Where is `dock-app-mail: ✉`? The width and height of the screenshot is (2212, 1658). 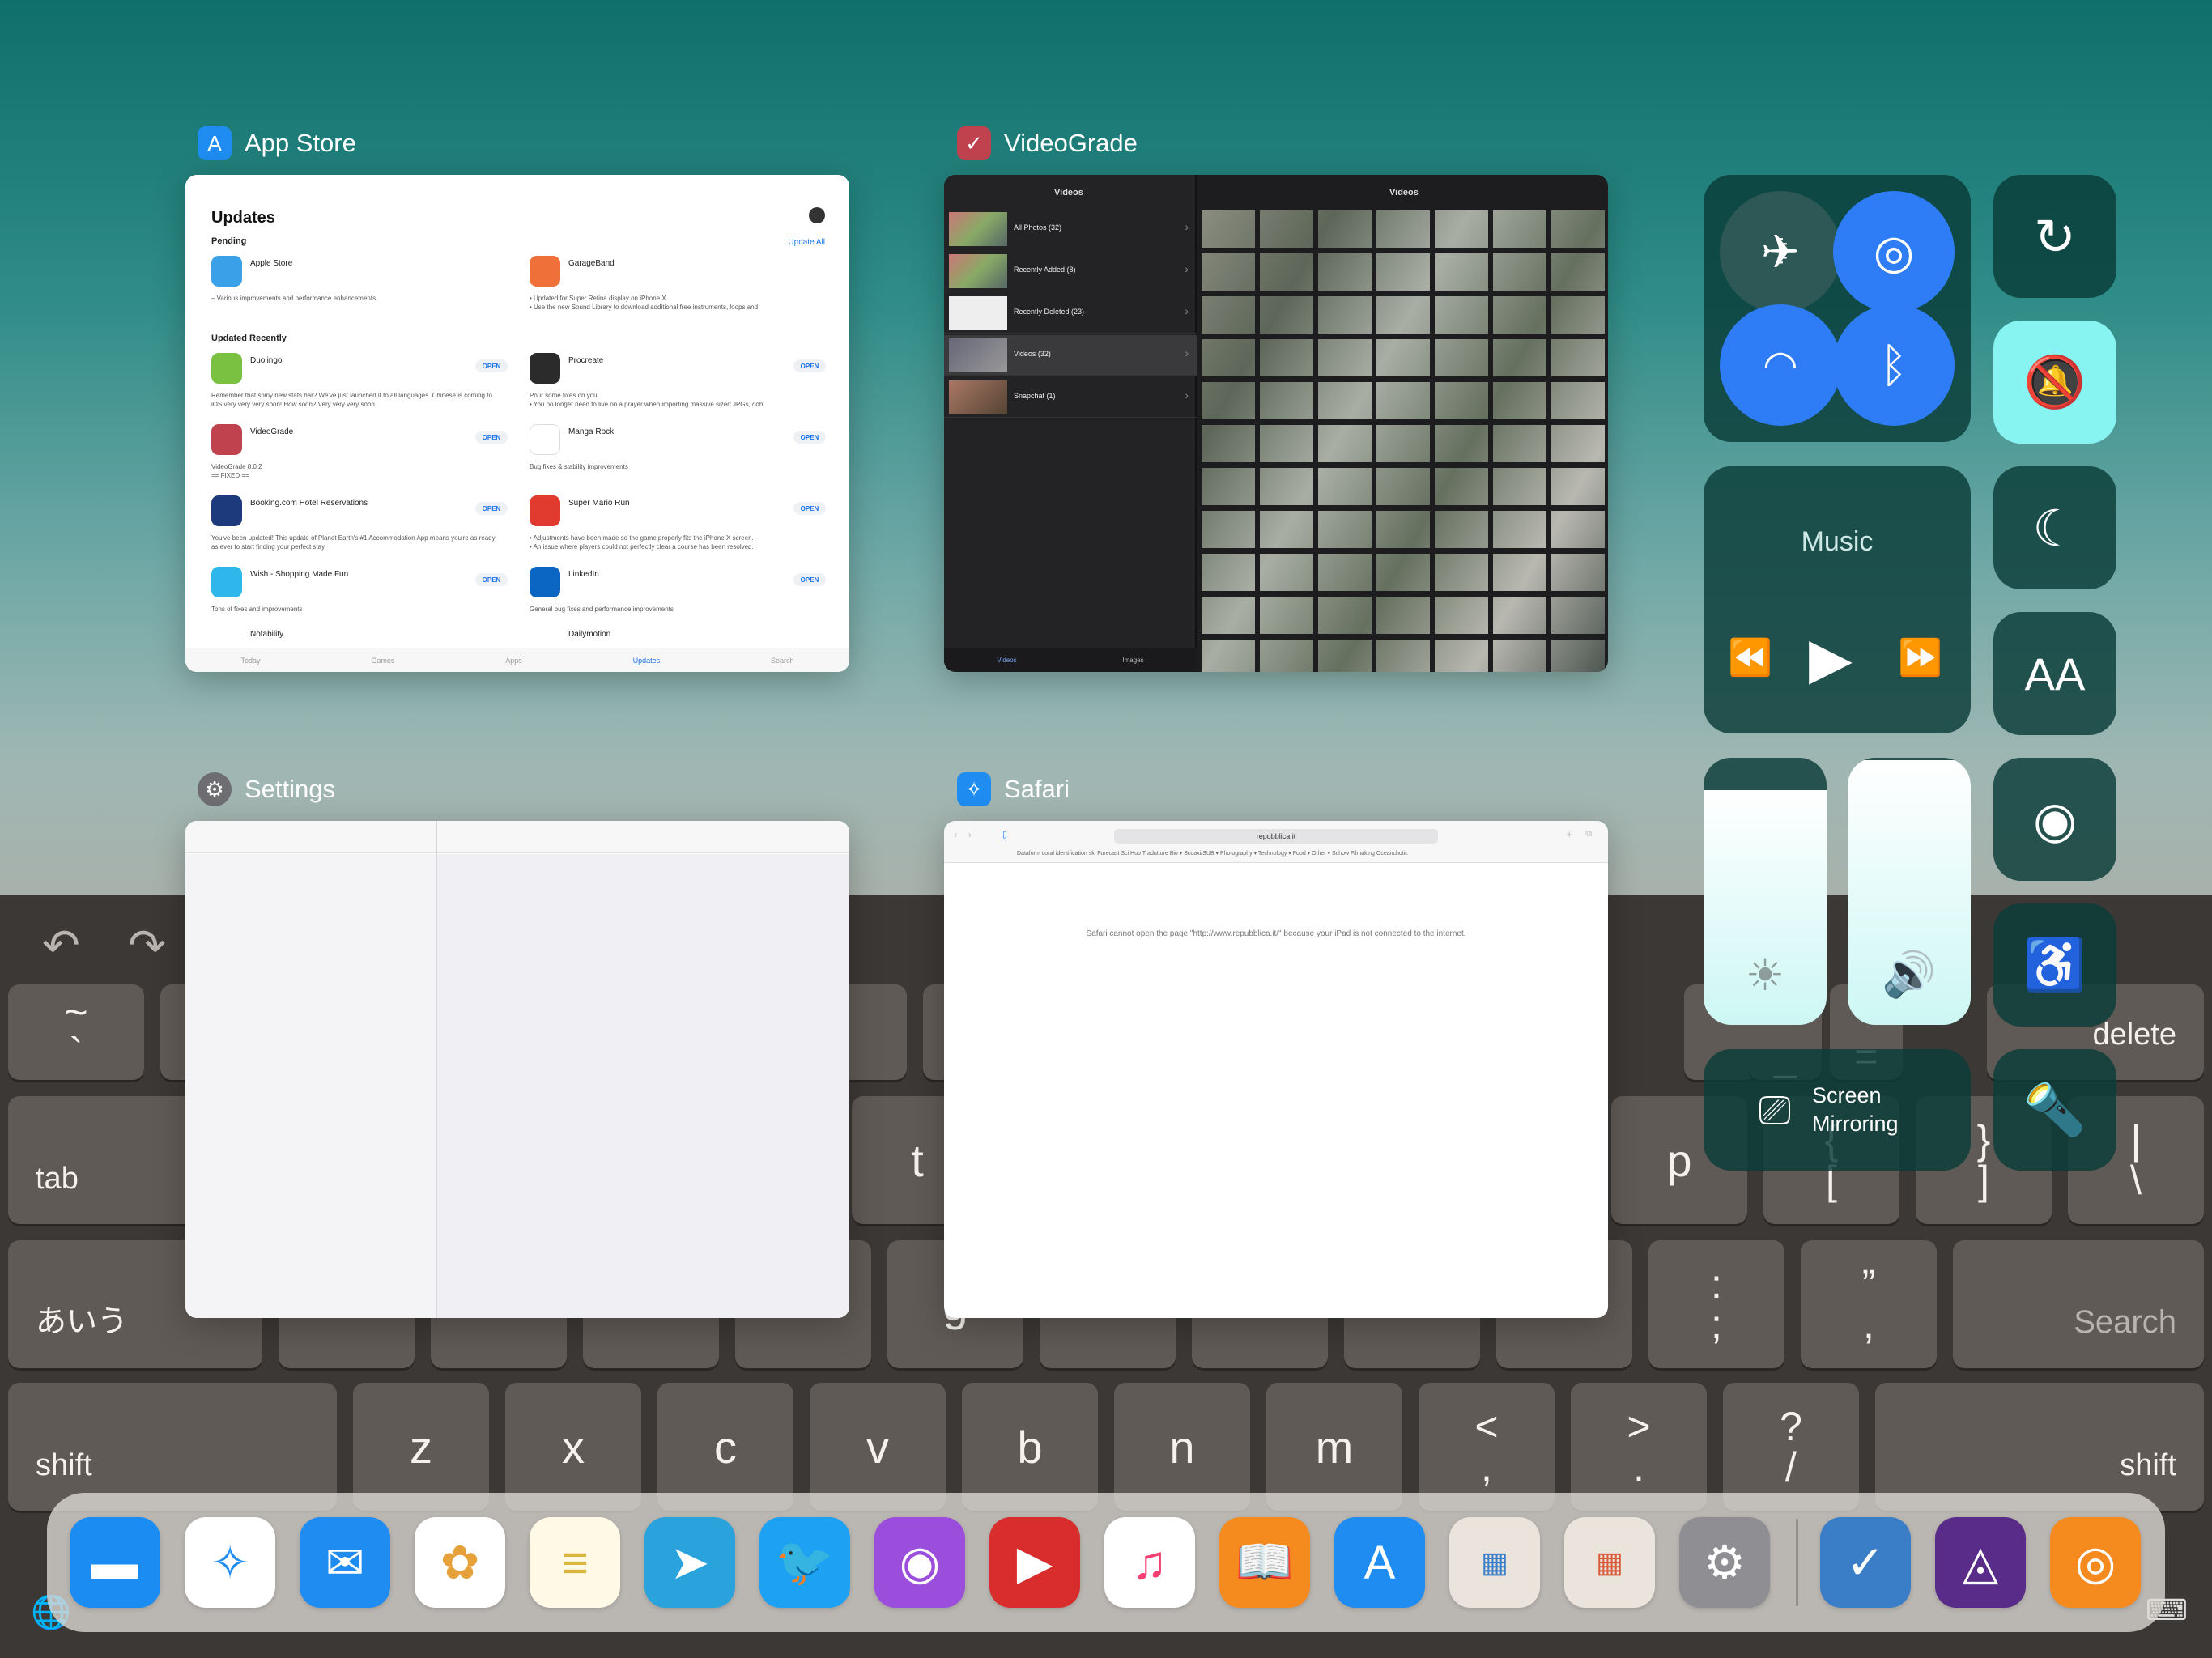
dock-app-mail: ✉ is located at coordinates (345, 1562).